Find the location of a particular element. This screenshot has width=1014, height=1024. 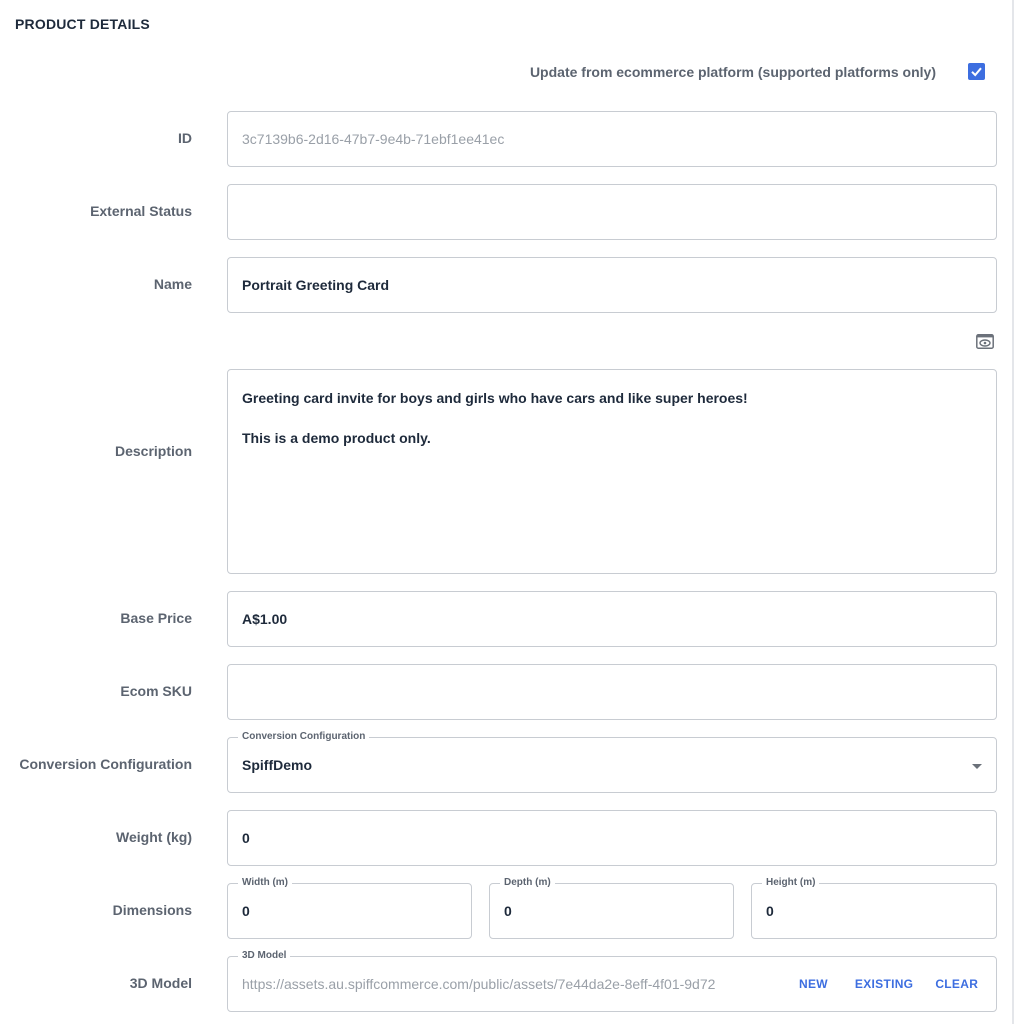

depth-input: Depth (m) 0 is located at coordinates (611, 907).